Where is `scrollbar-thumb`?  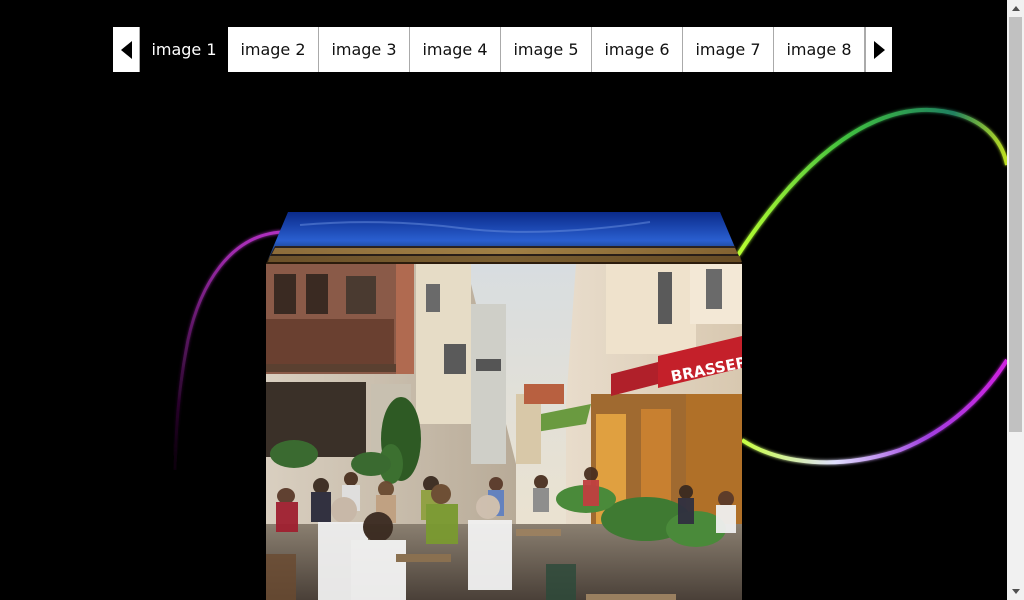
scrollbar-thumb is located at coordinates (1015, 224).